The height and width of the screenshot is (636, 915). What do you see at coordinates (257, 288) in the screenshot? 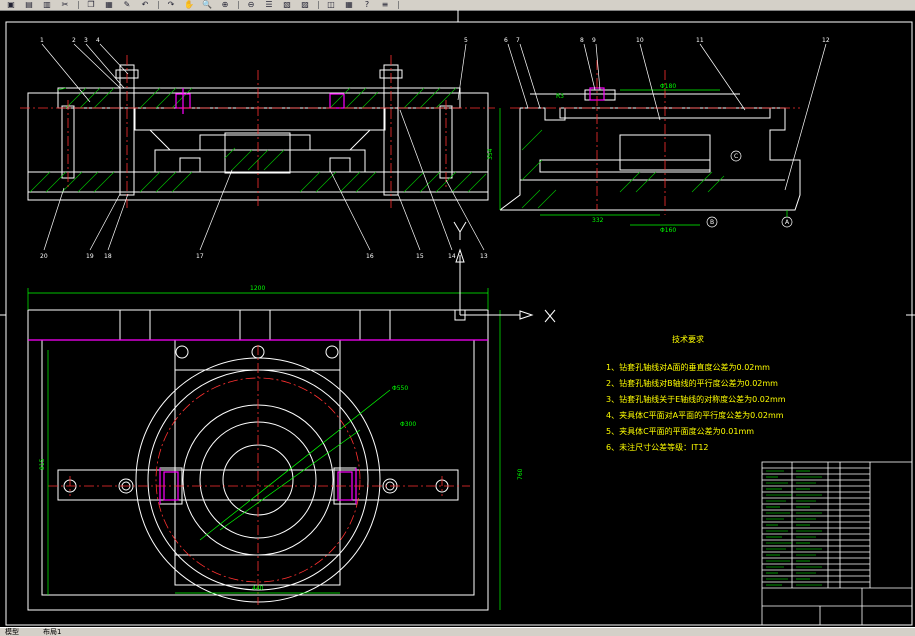
I see `dim-1200: 1200` at bounding box center [257, 288].